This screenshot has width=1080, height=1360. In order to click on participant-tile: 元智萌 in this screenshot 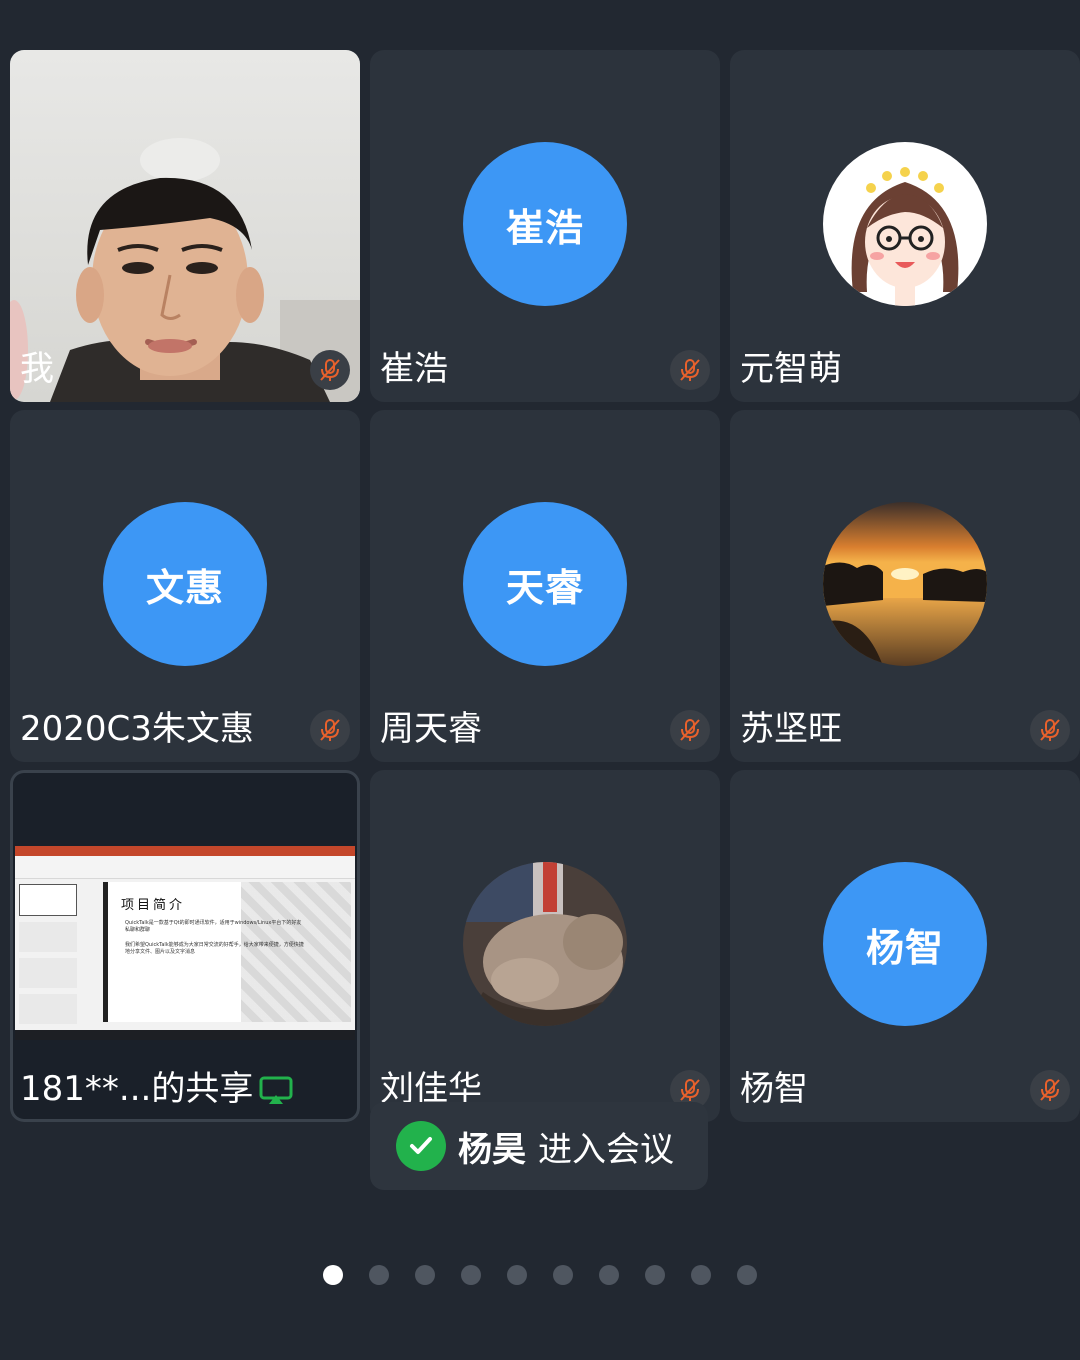, I will do `click(905, 226)`.